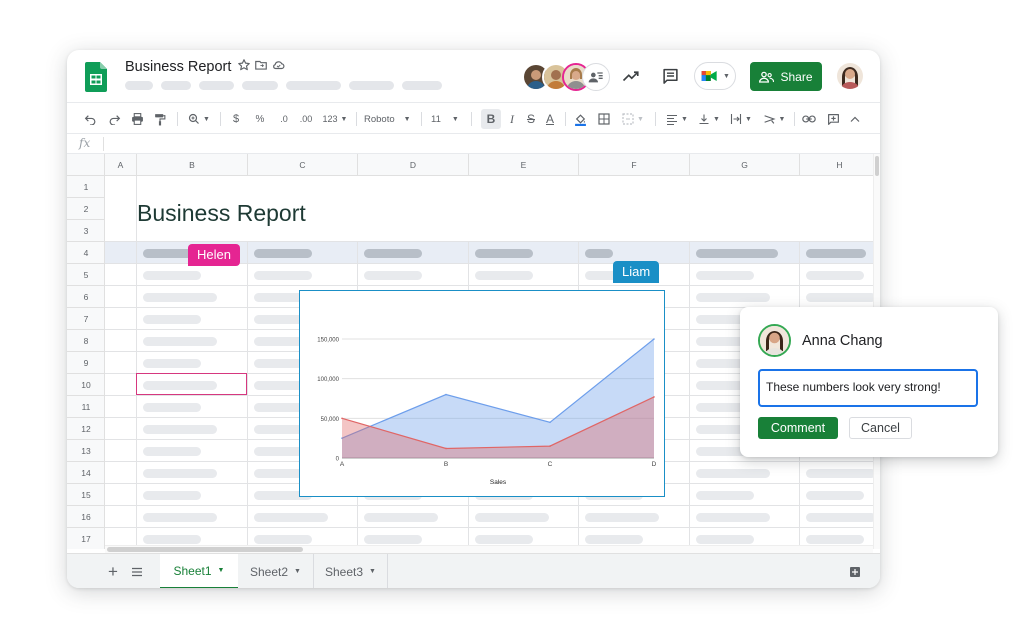 Image resolution: width=1036 pixels, height=632 pixels. Describe the element at coordinates (86, 275) in the screenshot. I see `row-header: 5` at that location.